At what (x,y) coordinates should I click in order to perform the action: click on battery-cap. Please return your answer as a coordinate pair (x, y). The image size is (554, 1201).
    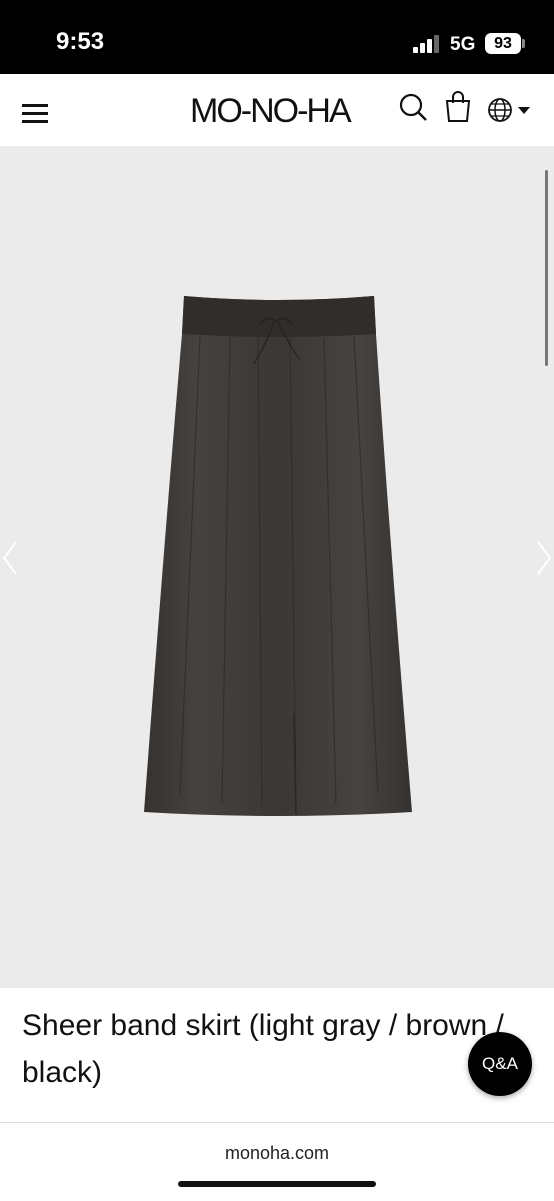
    Looking at the image, I should click on (523, 43).